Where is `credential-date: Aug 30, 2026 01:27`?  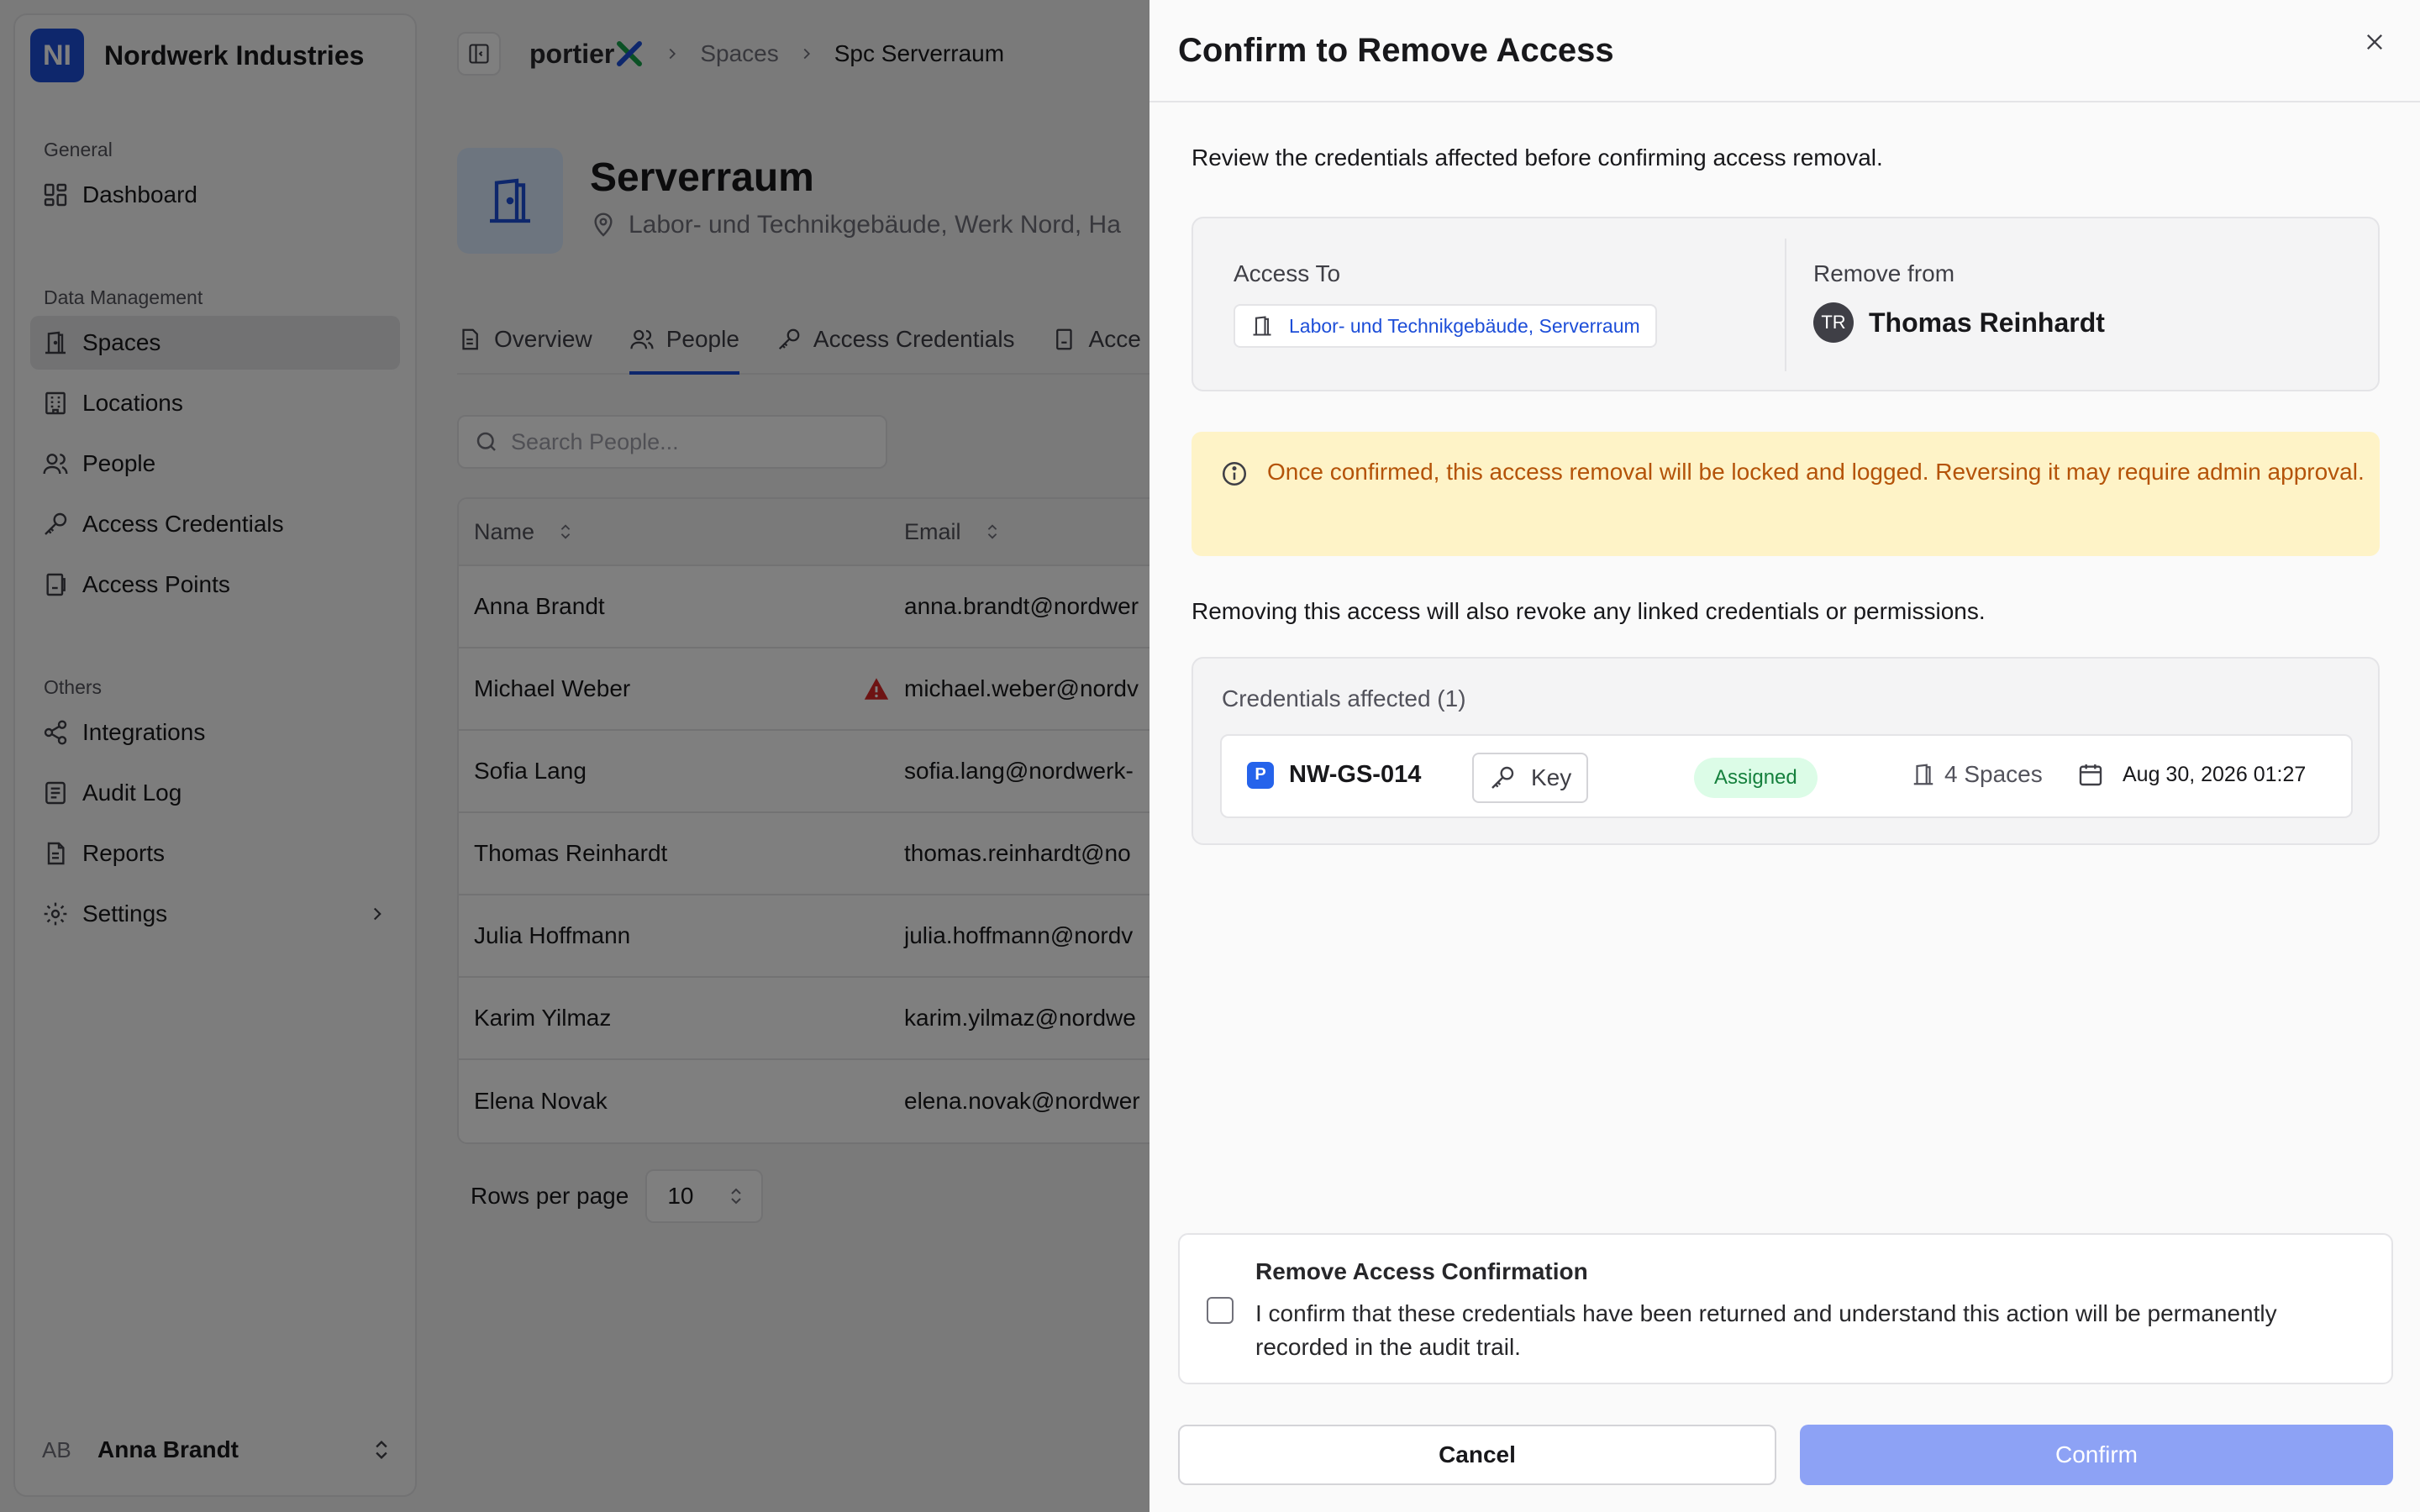
credential-date: Aug 30, 2026 01:27 is located at coordinates (2191, 774).